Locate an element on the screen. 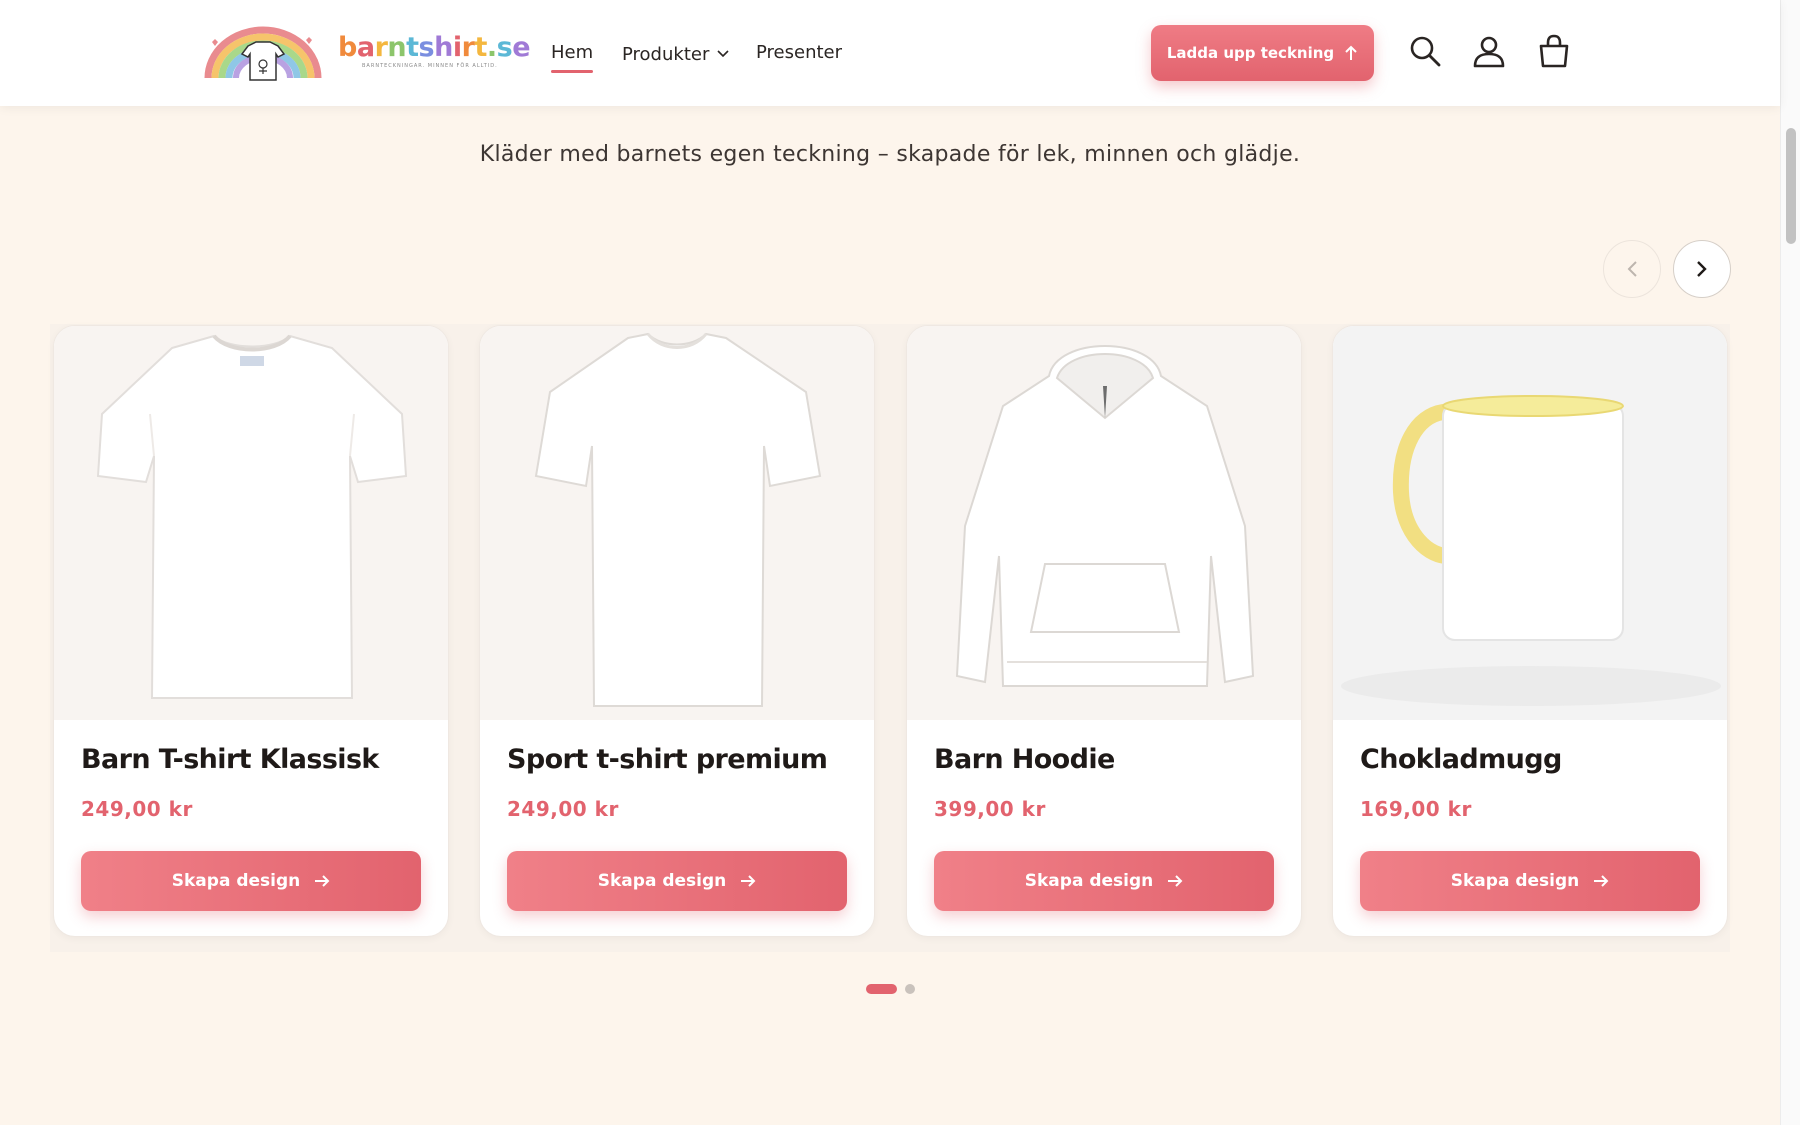  product-card: Barn Hoodie 399,00 kr Skapa design is located at coordinates (1104, 631).